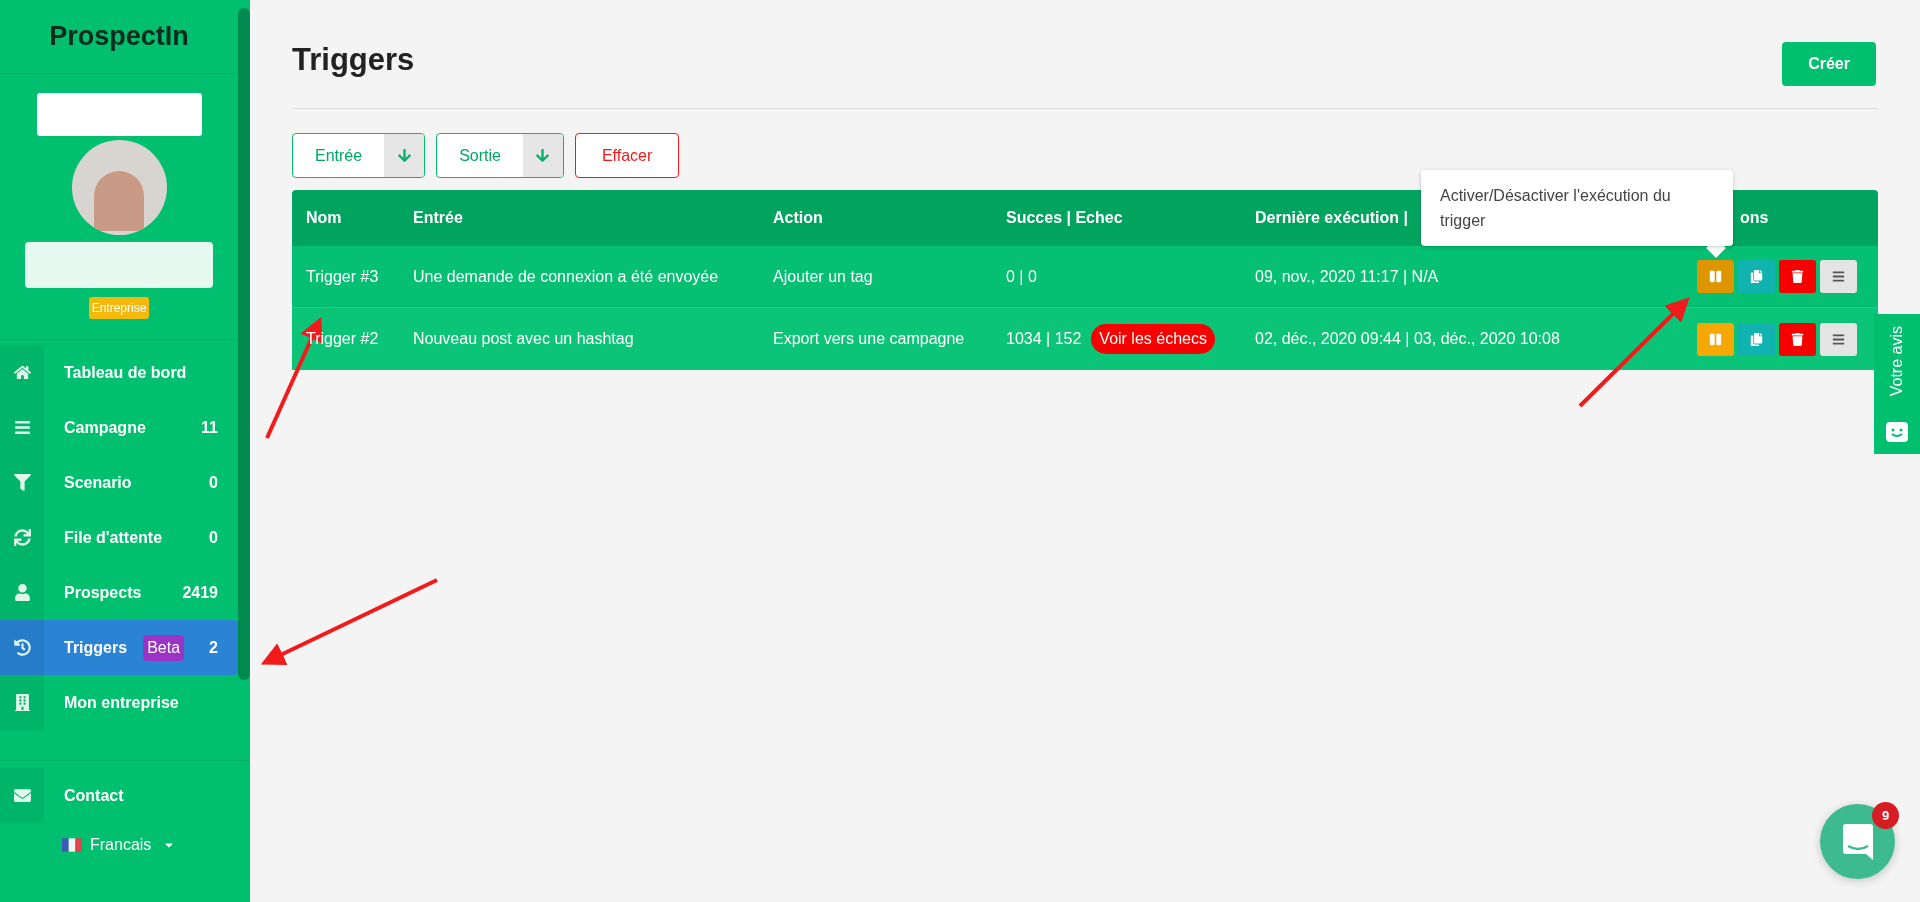 The image size is (1920, 902). What do you see at coordinates (103, 592) in the screenshot?
I see `nav-label: Prospects` at bounding box center [103, 592].